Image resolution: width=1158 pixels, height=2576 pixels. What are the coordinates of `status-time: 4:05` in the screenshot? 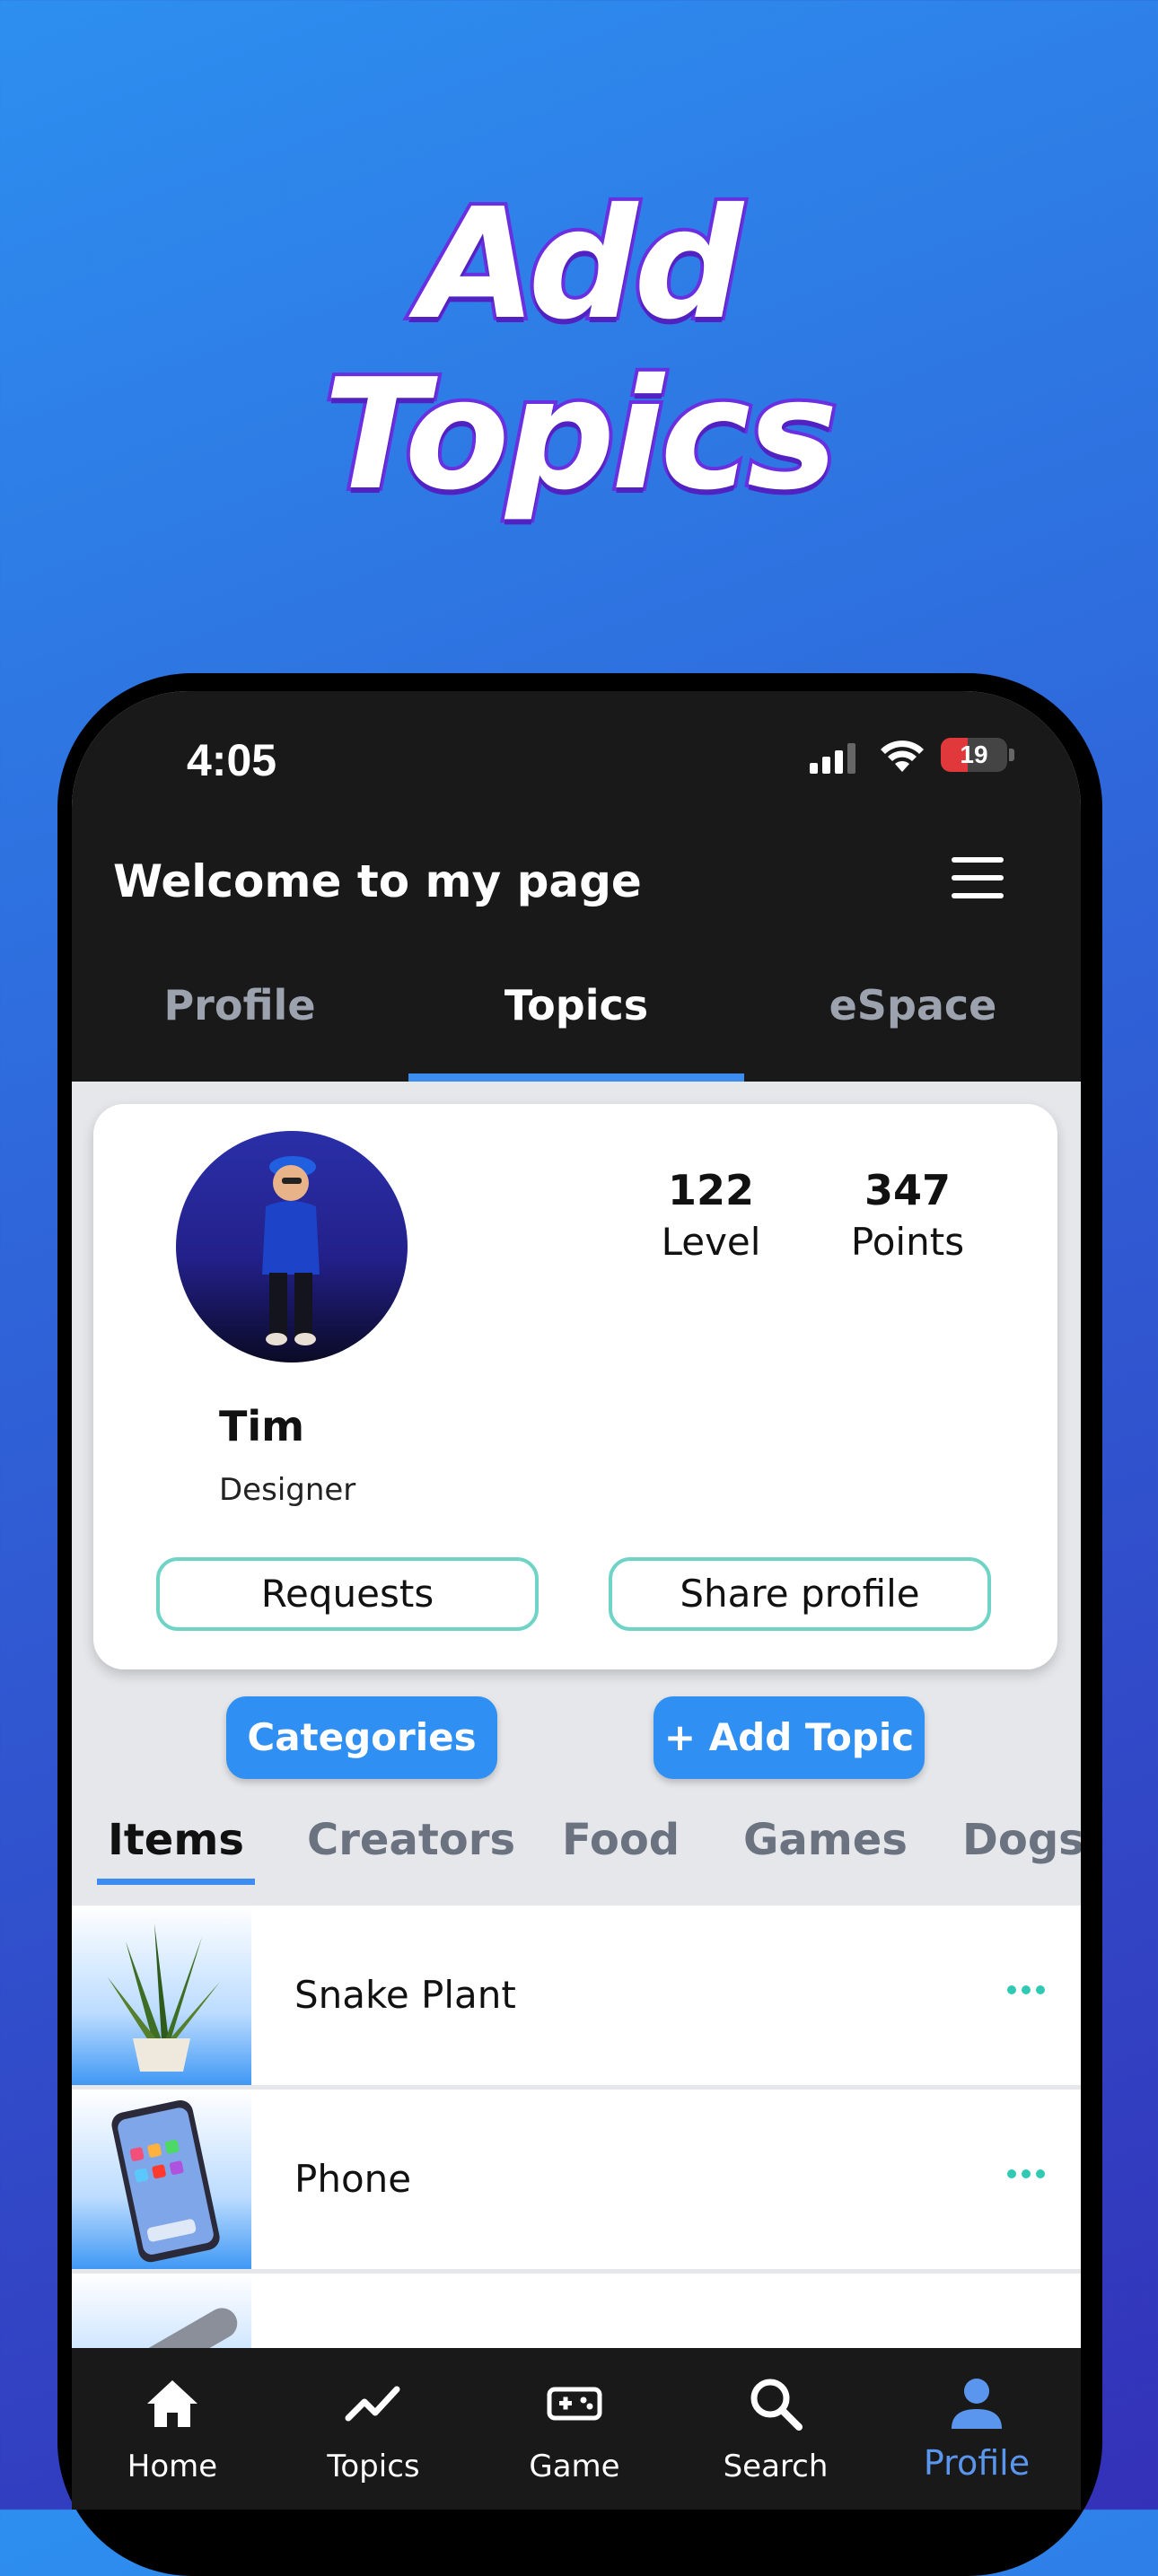 It's located at (232, 760).